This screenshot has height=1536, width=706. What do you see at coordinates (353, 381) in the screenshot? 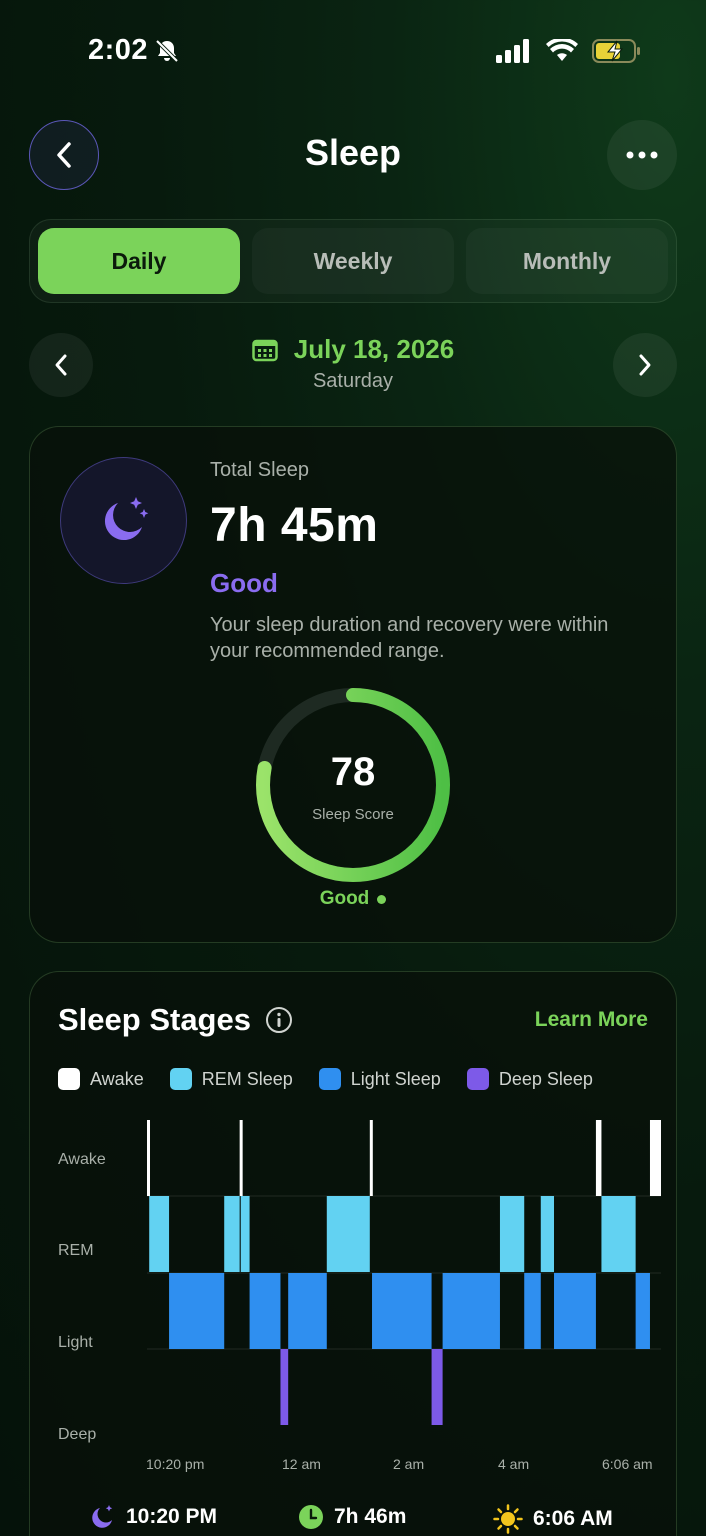
I see `selected-weekday: Saturday` at bounding box center [353, 381].